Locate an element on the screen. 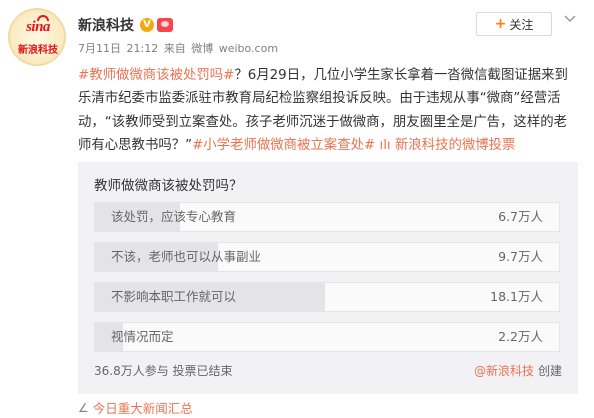  follow-button: + 关注 is located at coordinates (514, 24).